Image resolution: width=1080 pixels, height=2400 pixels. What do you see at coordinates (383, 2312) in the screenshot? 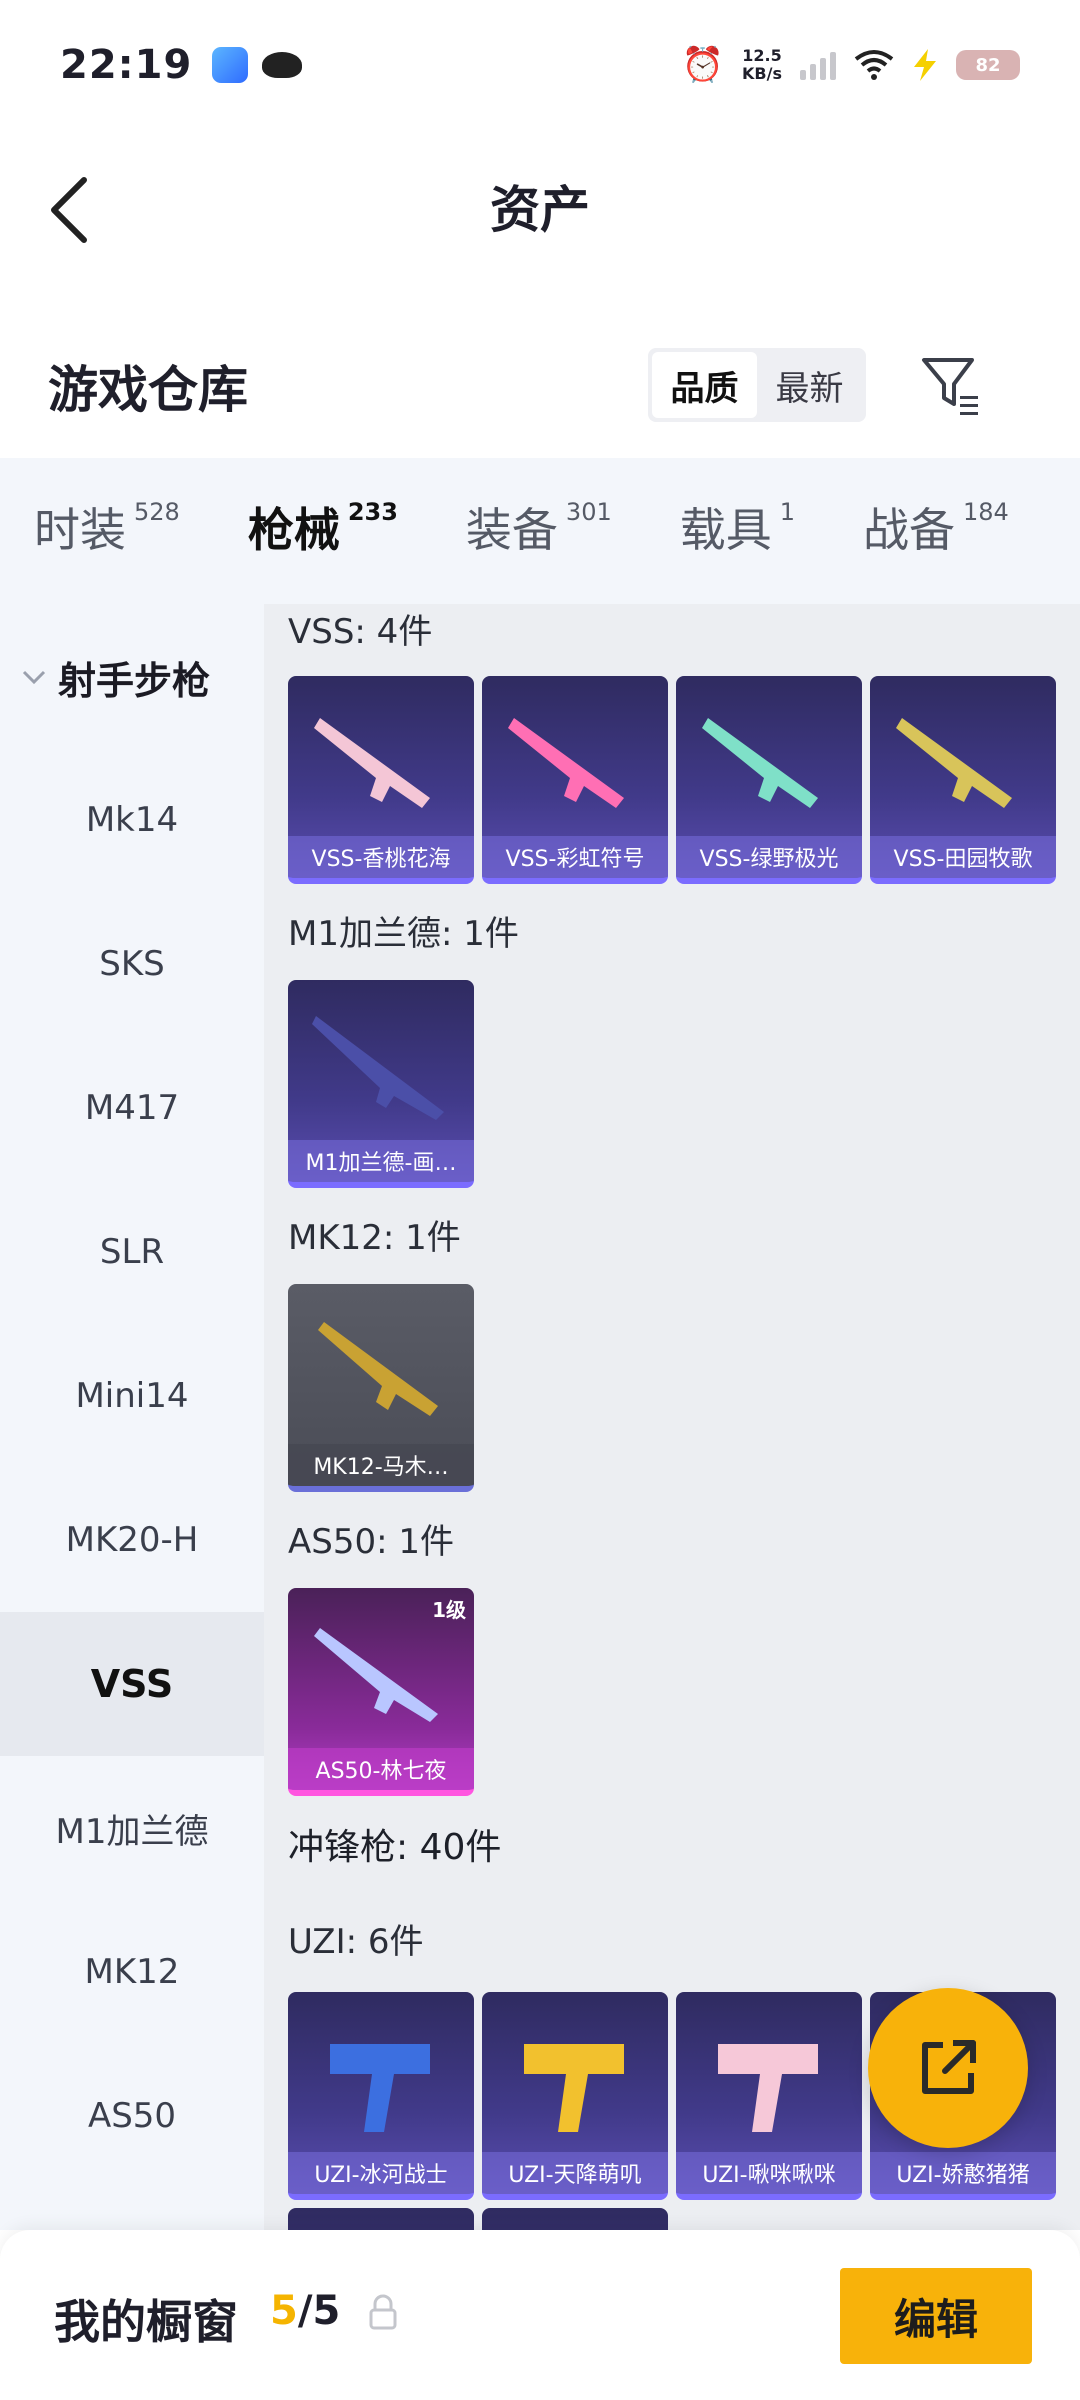
I see `lock-icon` at bounding box center [383, 2312].